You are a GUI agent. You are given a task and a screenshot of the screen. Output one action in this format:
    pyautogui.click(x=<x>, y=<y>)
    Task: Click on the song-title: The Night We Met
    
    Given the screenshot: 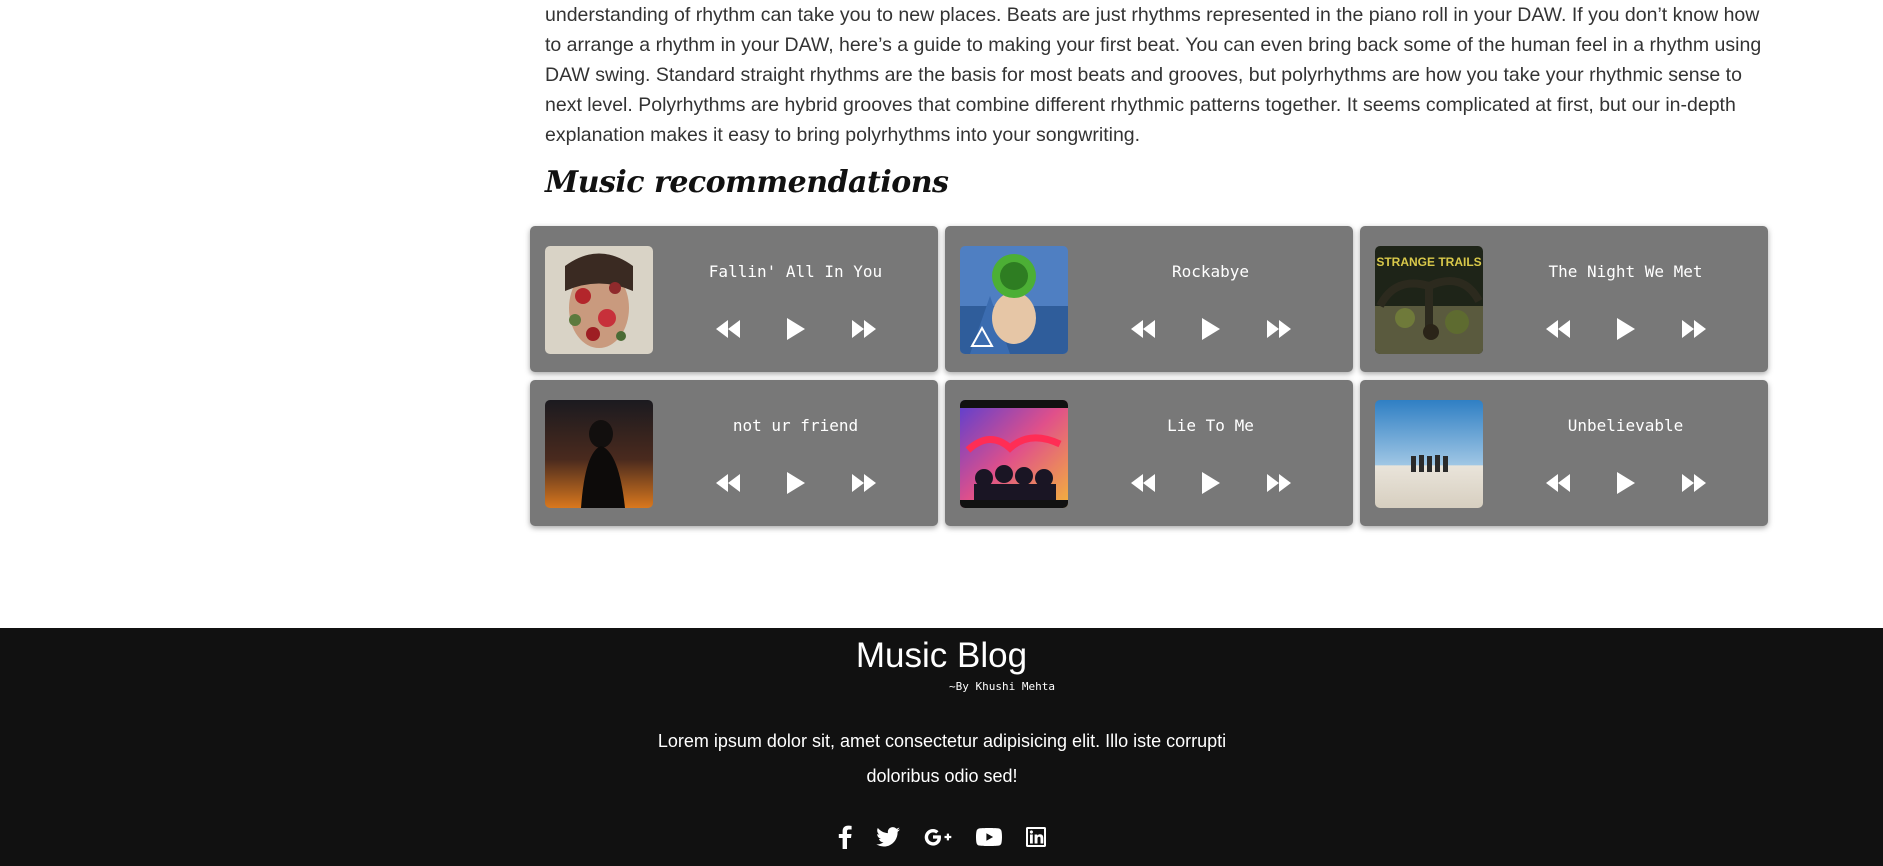 What is the action you would take?
    pyautogui.click(x=1625, y=271)
    